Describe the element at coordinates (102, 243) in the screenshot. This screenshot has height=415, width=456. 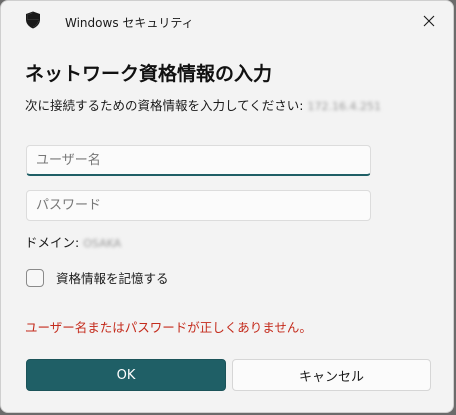
I see `domain-value: OSAKA` at that location.